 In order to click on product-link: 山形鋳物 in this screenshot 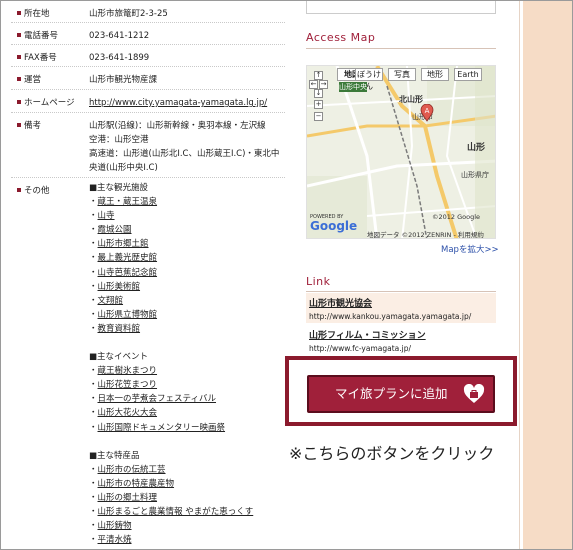, I will do `click(115, 526)`.